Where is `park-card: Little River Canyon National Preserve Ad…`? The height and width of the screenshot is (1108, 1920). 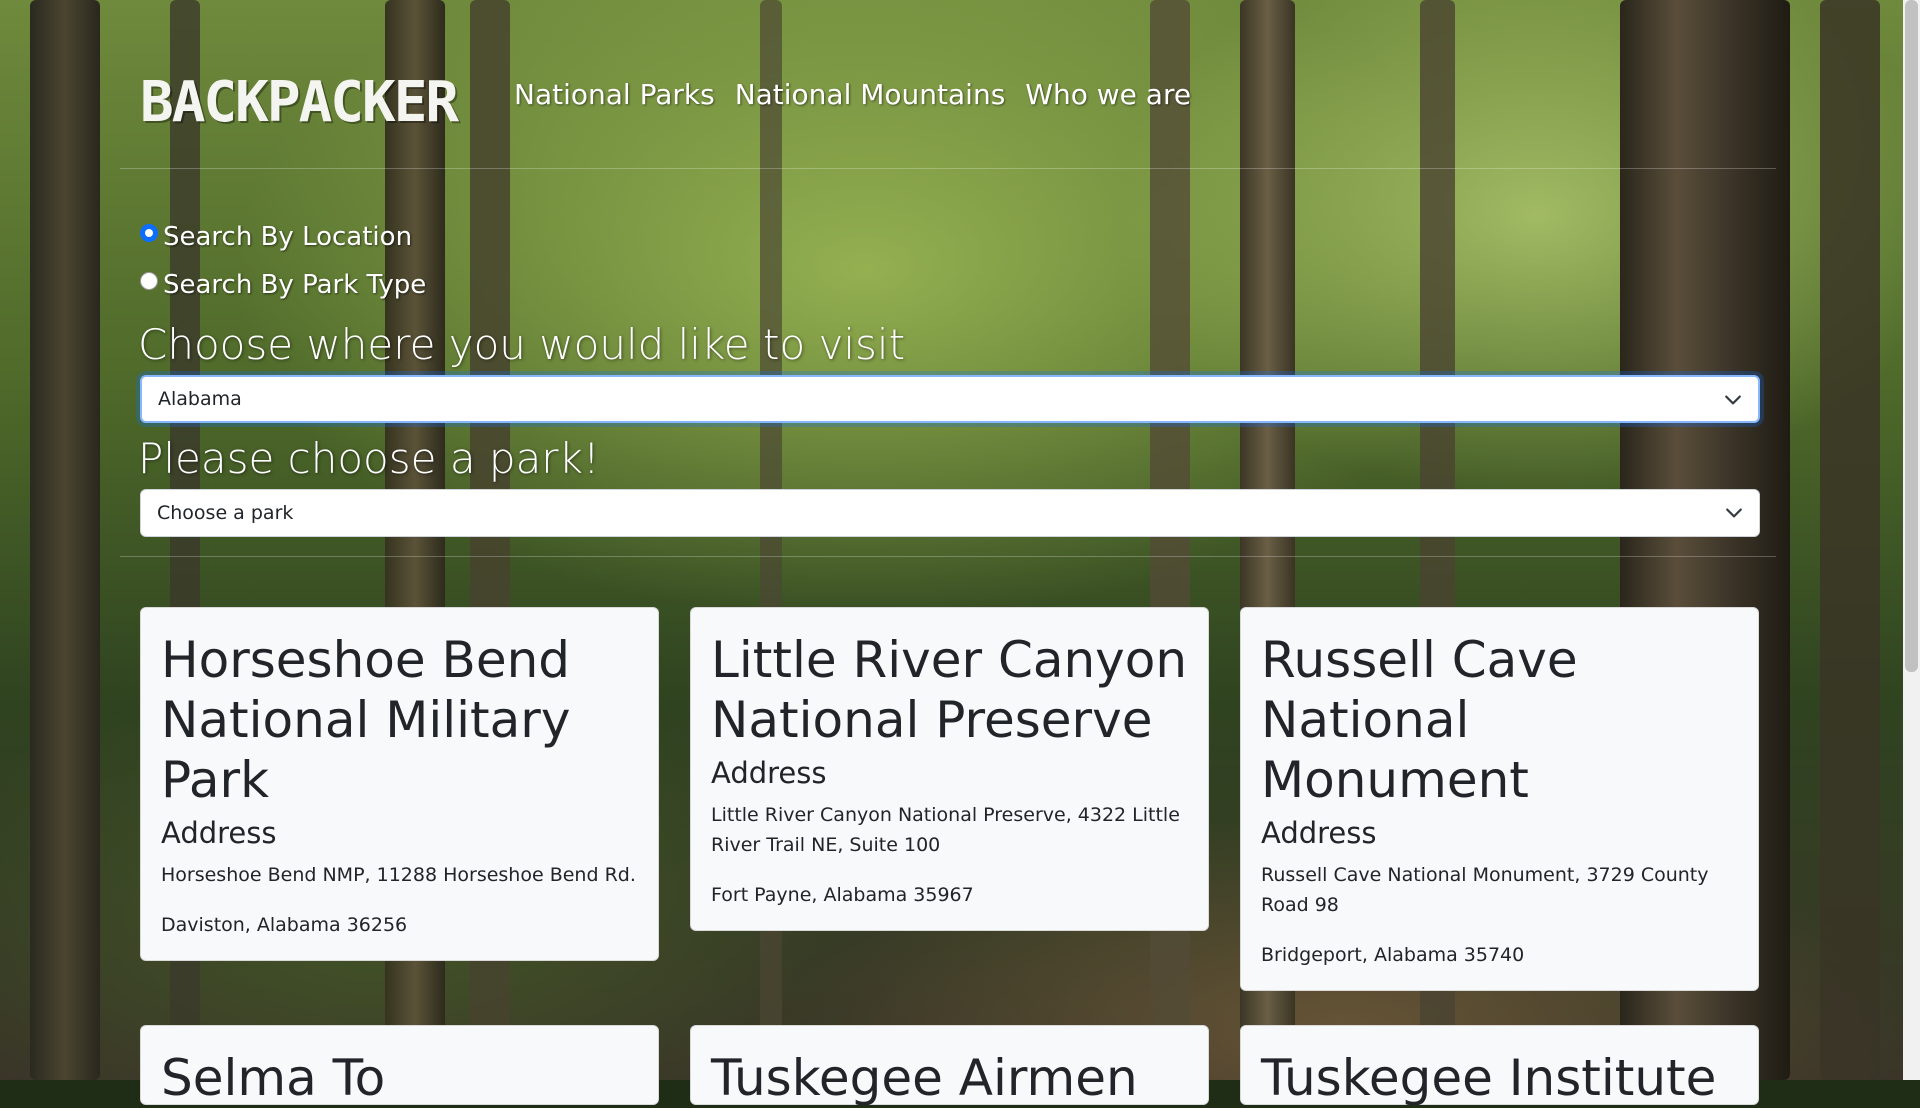 park-card: Little River Canyon National Preserve Ad… is located at coordinates (949, 769).